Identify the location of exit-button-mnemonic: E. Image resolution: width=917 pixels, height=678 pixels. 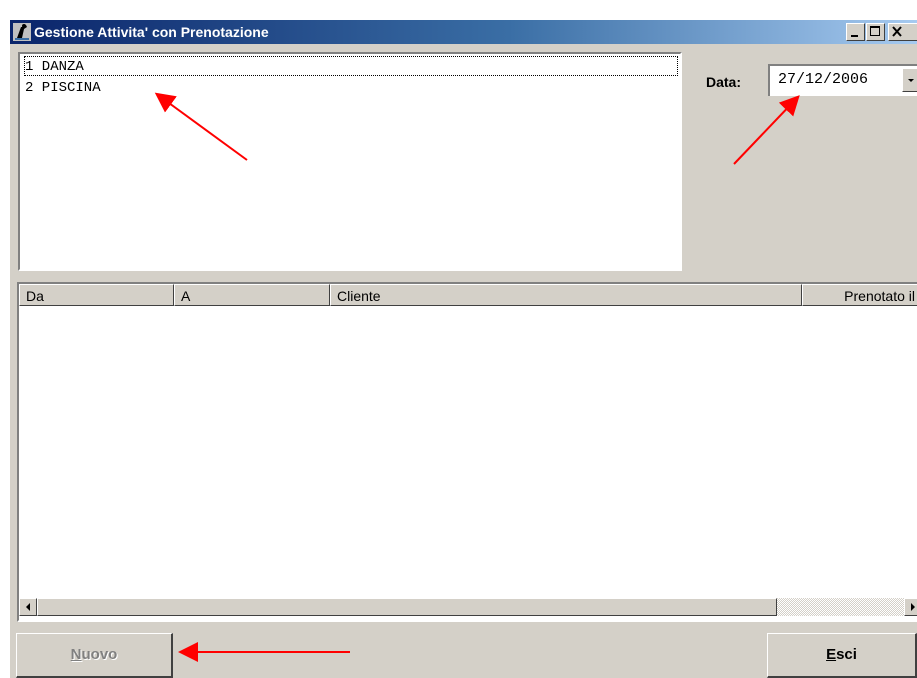
(831, 654).